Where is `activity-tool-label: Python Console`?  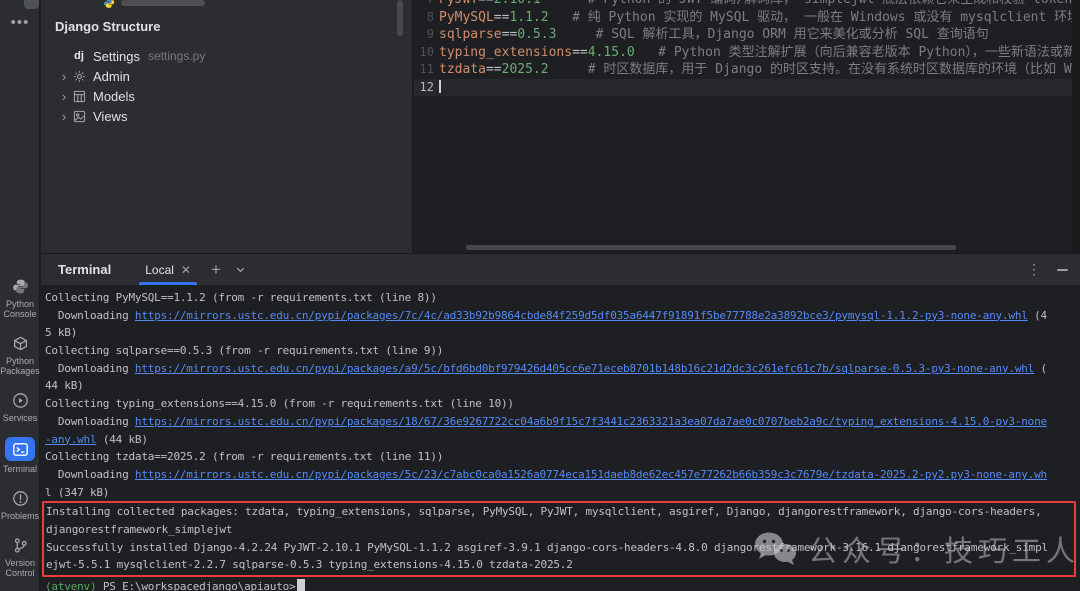 activity-tool-label: Python Console is located at coordinates (20, 309).